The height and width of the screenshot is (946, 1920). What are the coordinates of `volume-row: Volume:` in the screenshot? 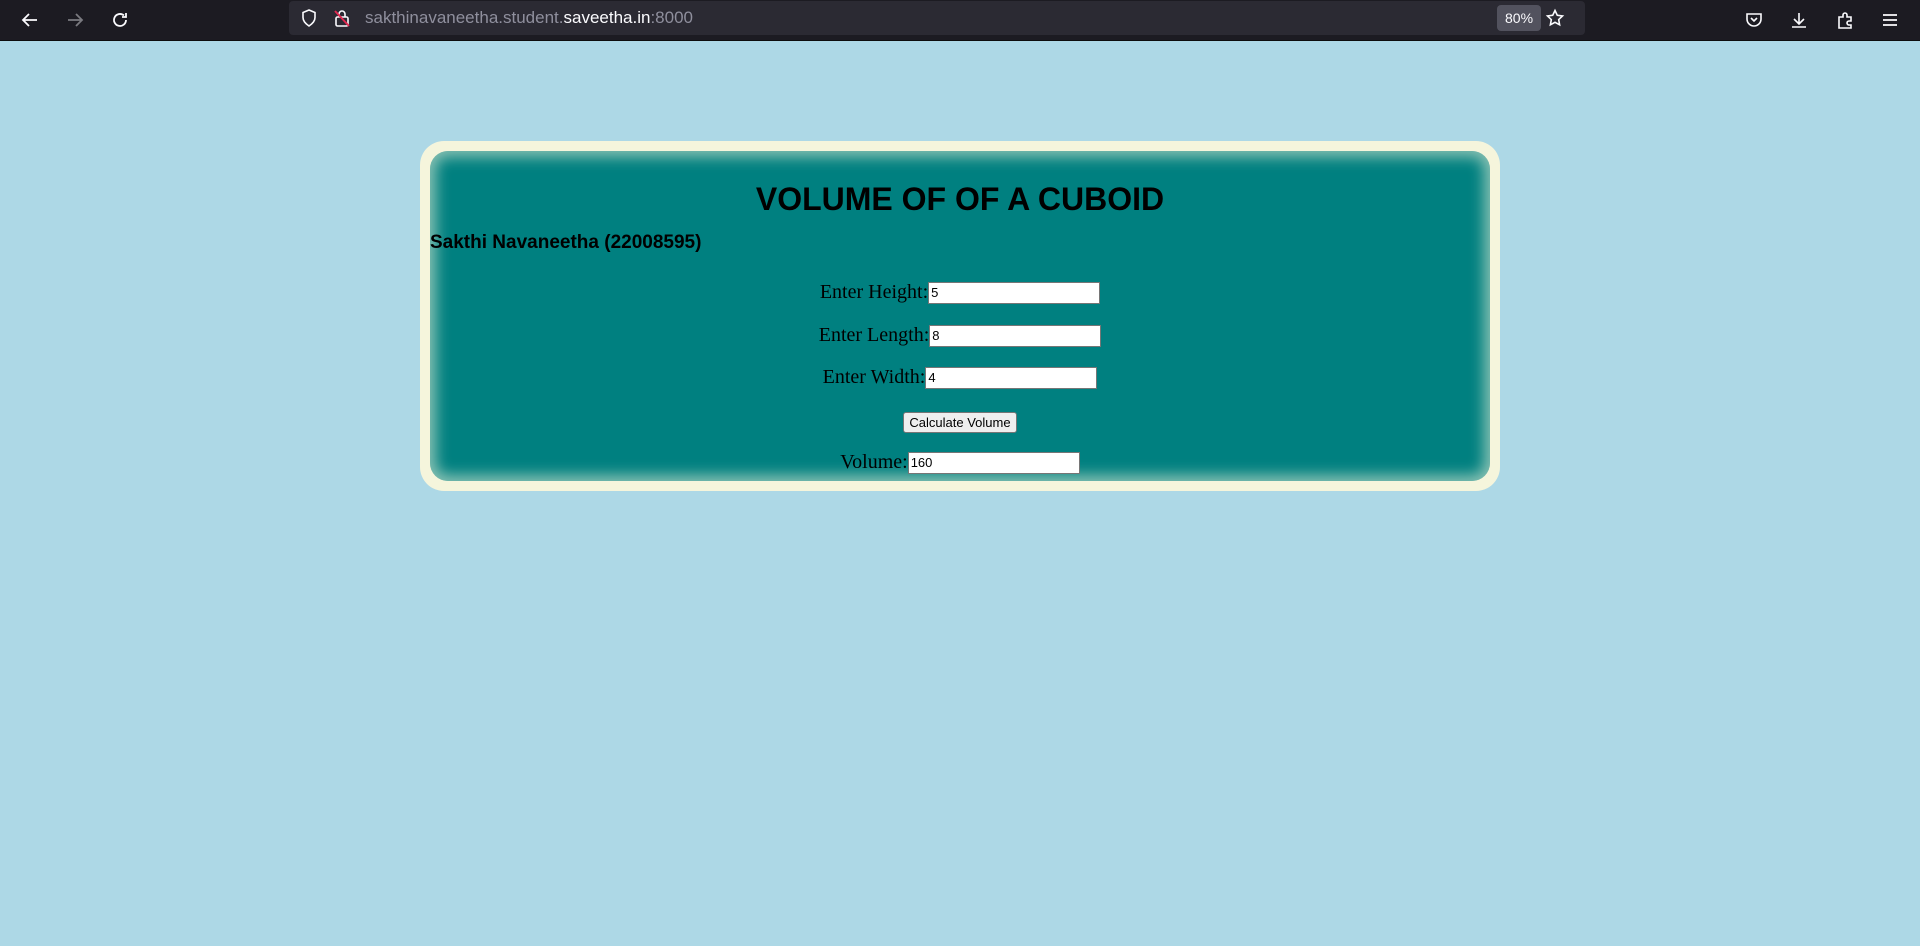 It's located at (960, 462).